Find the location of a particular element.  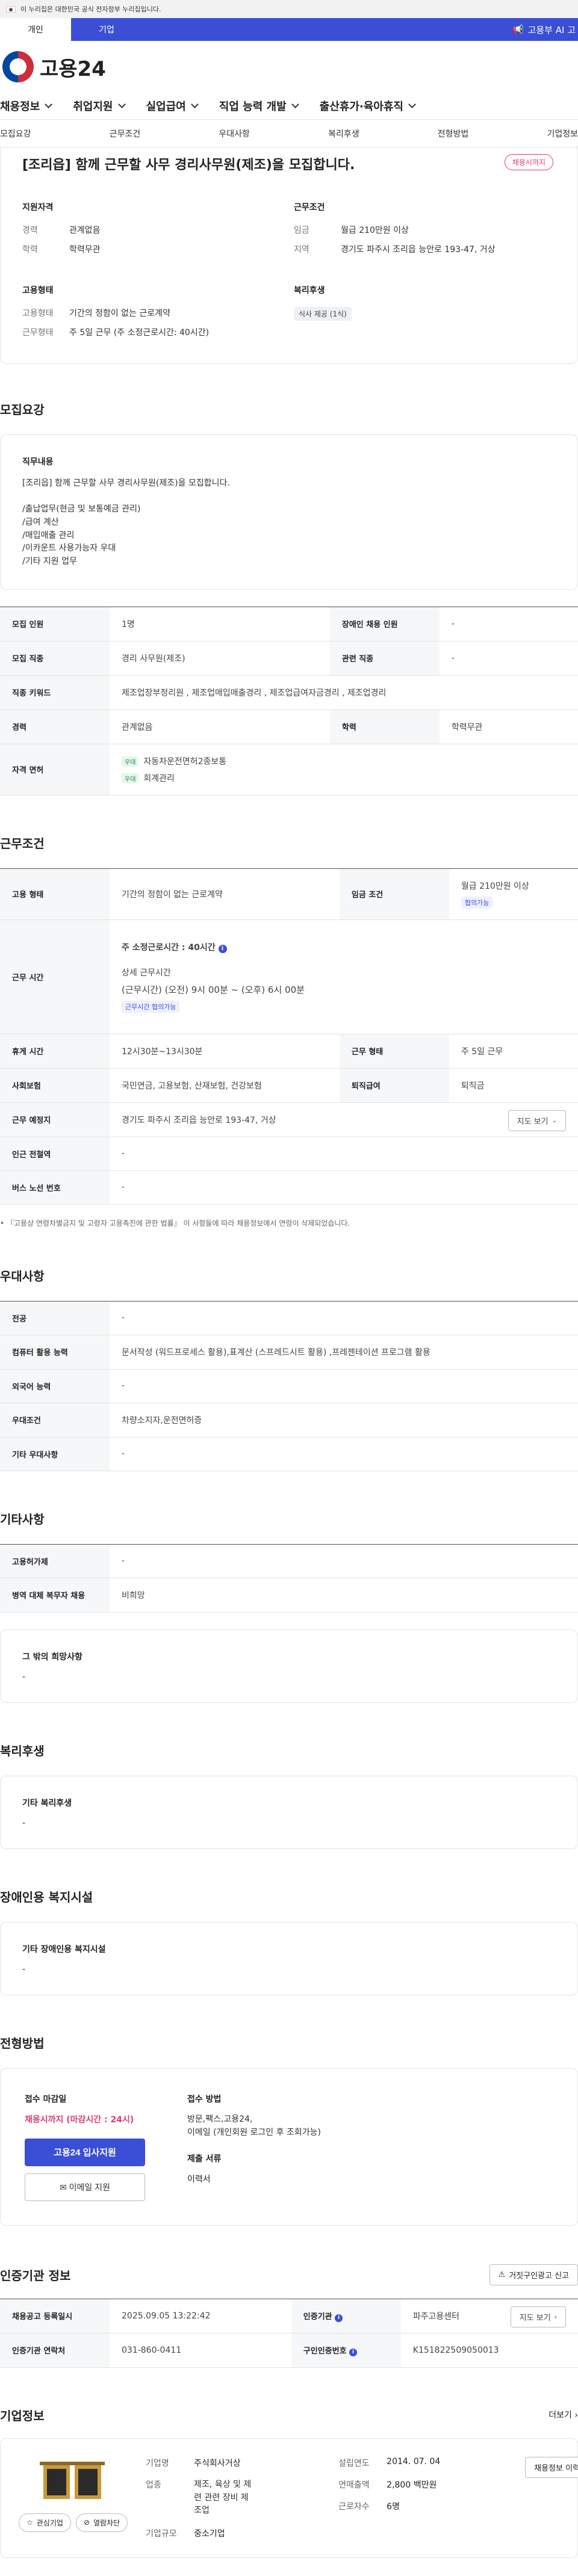

break-value: 12시30분~13시30분 is located at coordinates (225, 1051).